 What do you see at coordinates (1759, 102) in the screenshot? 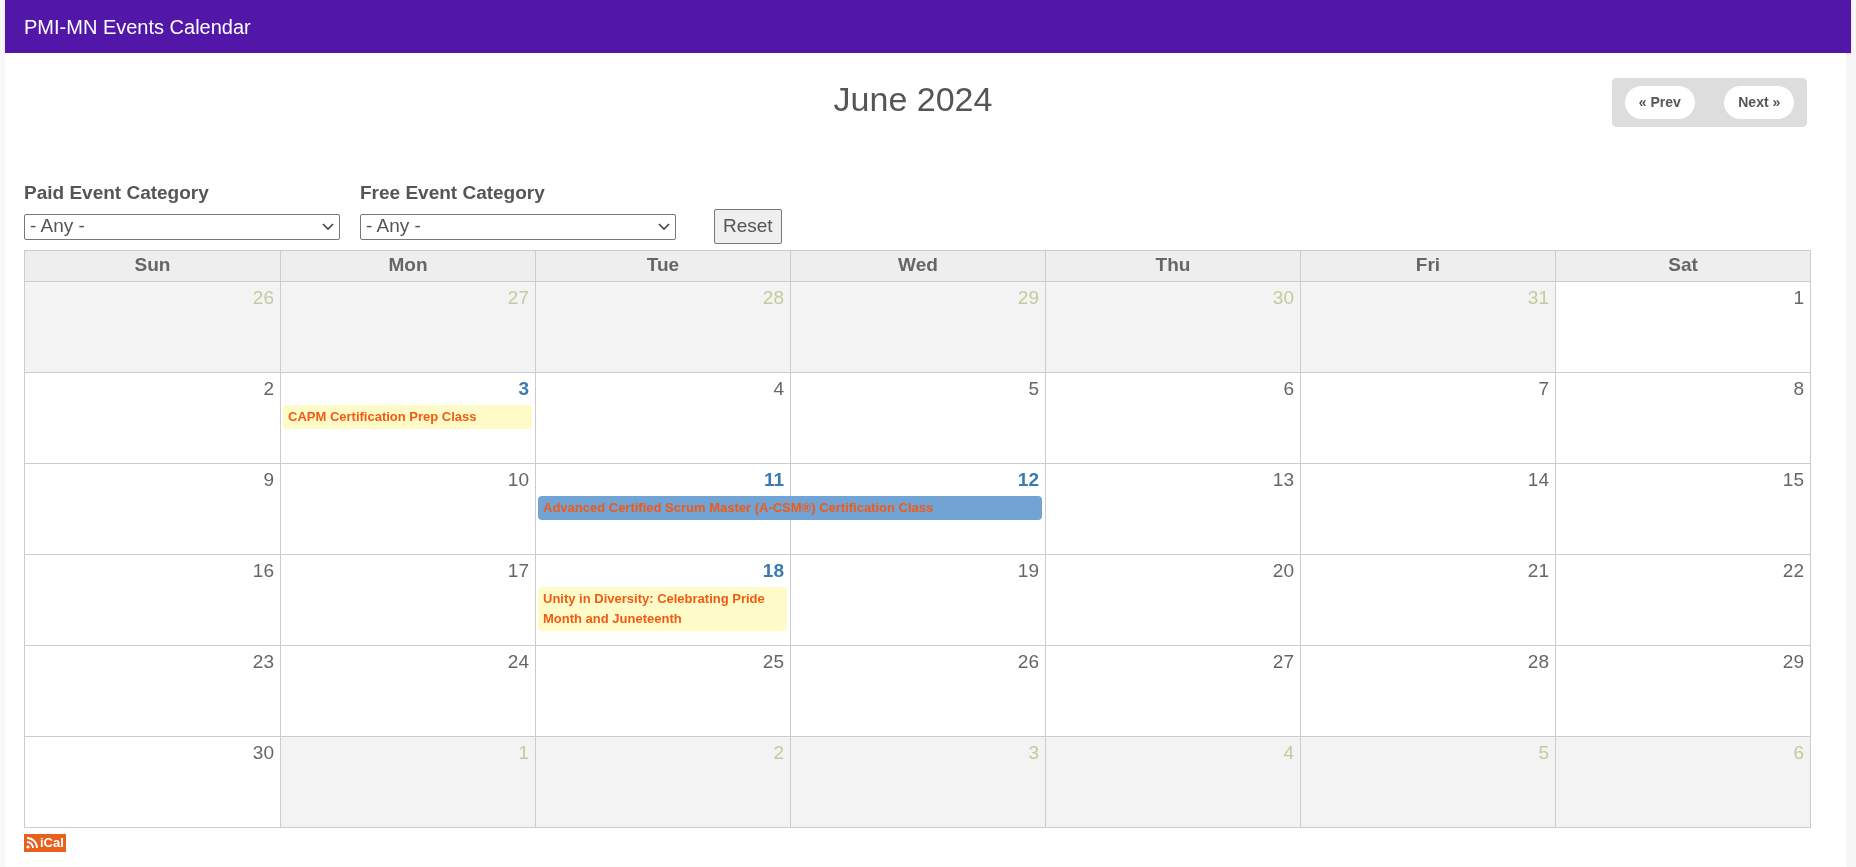
I see `next-button: Next »` at bounding box center [1759, 102].